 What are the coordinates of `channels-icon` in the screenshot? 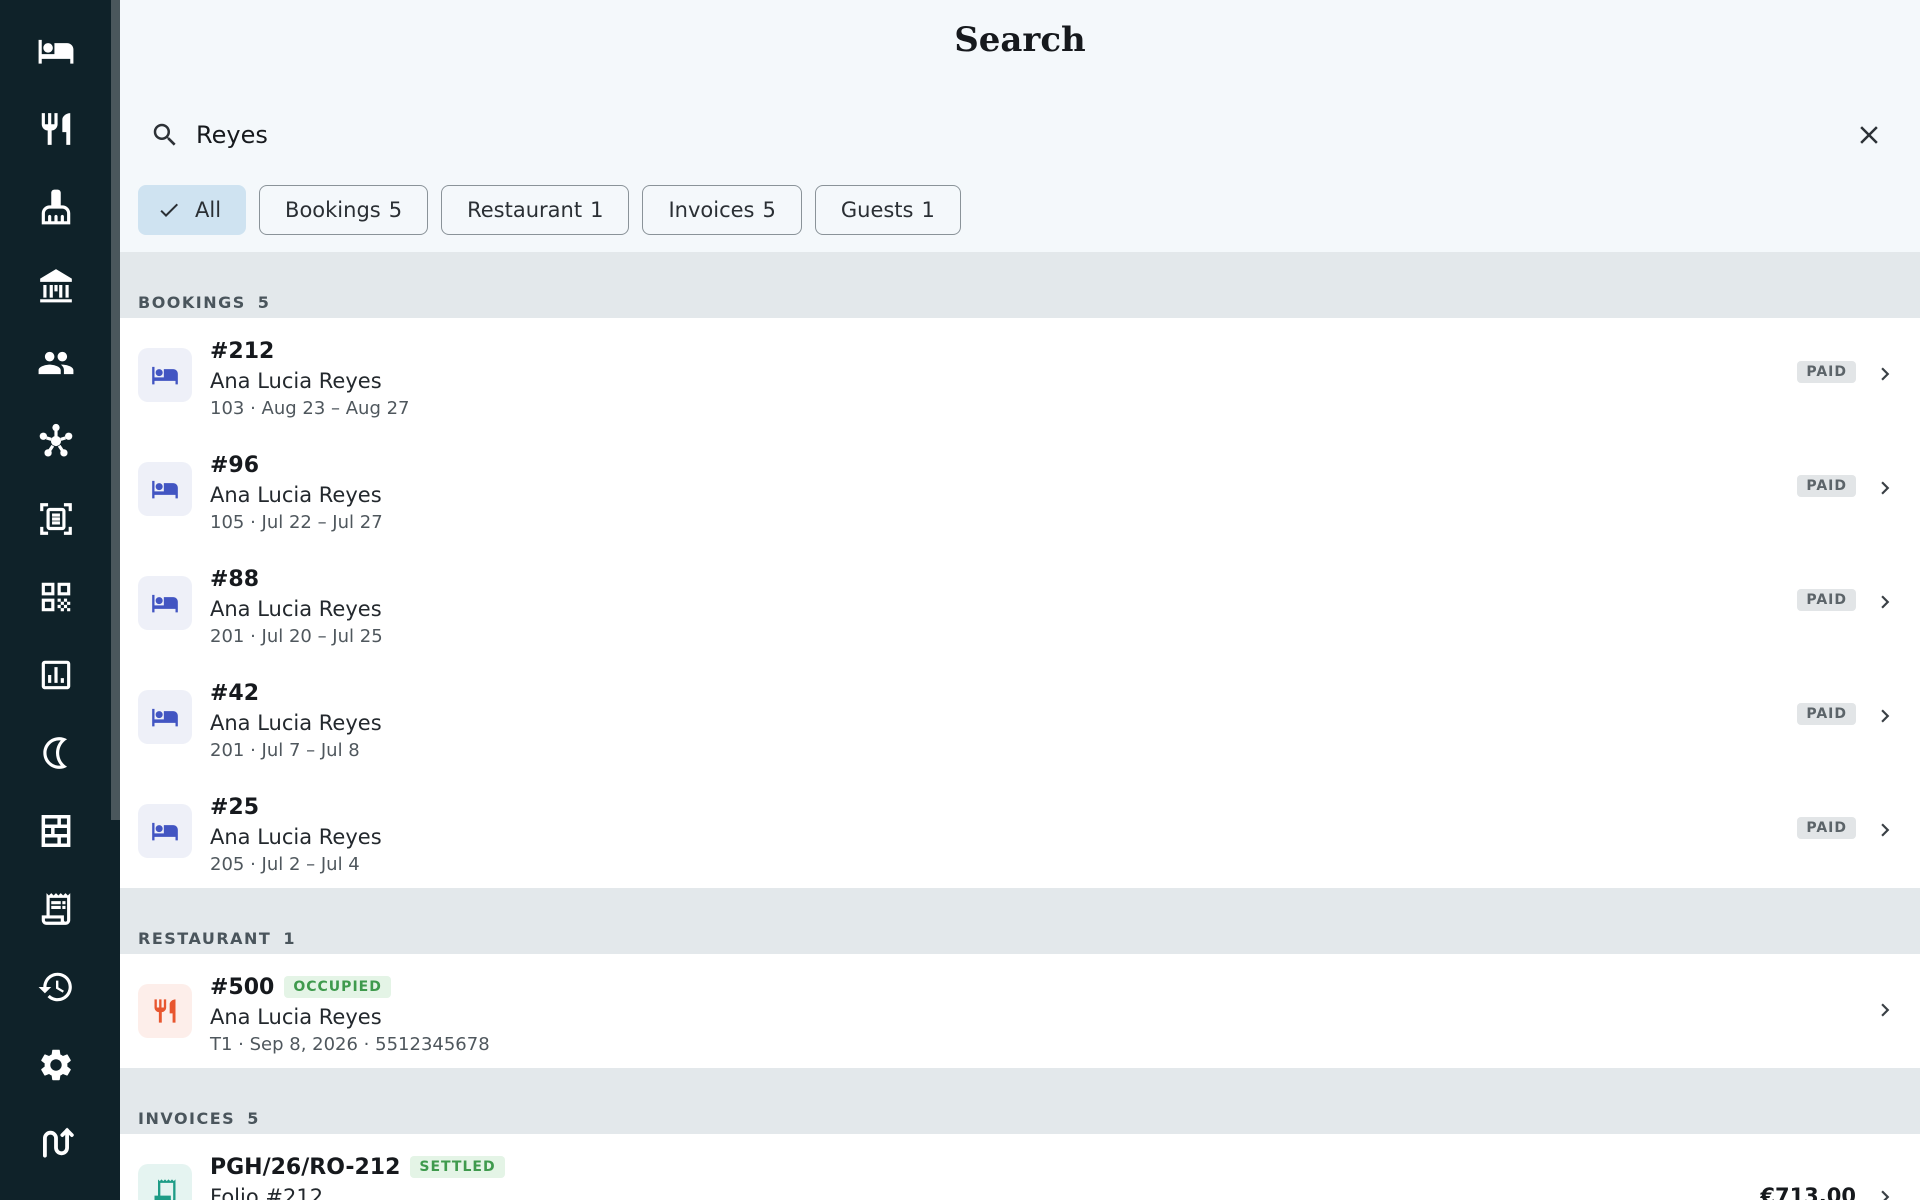 It's located at (55, 440).